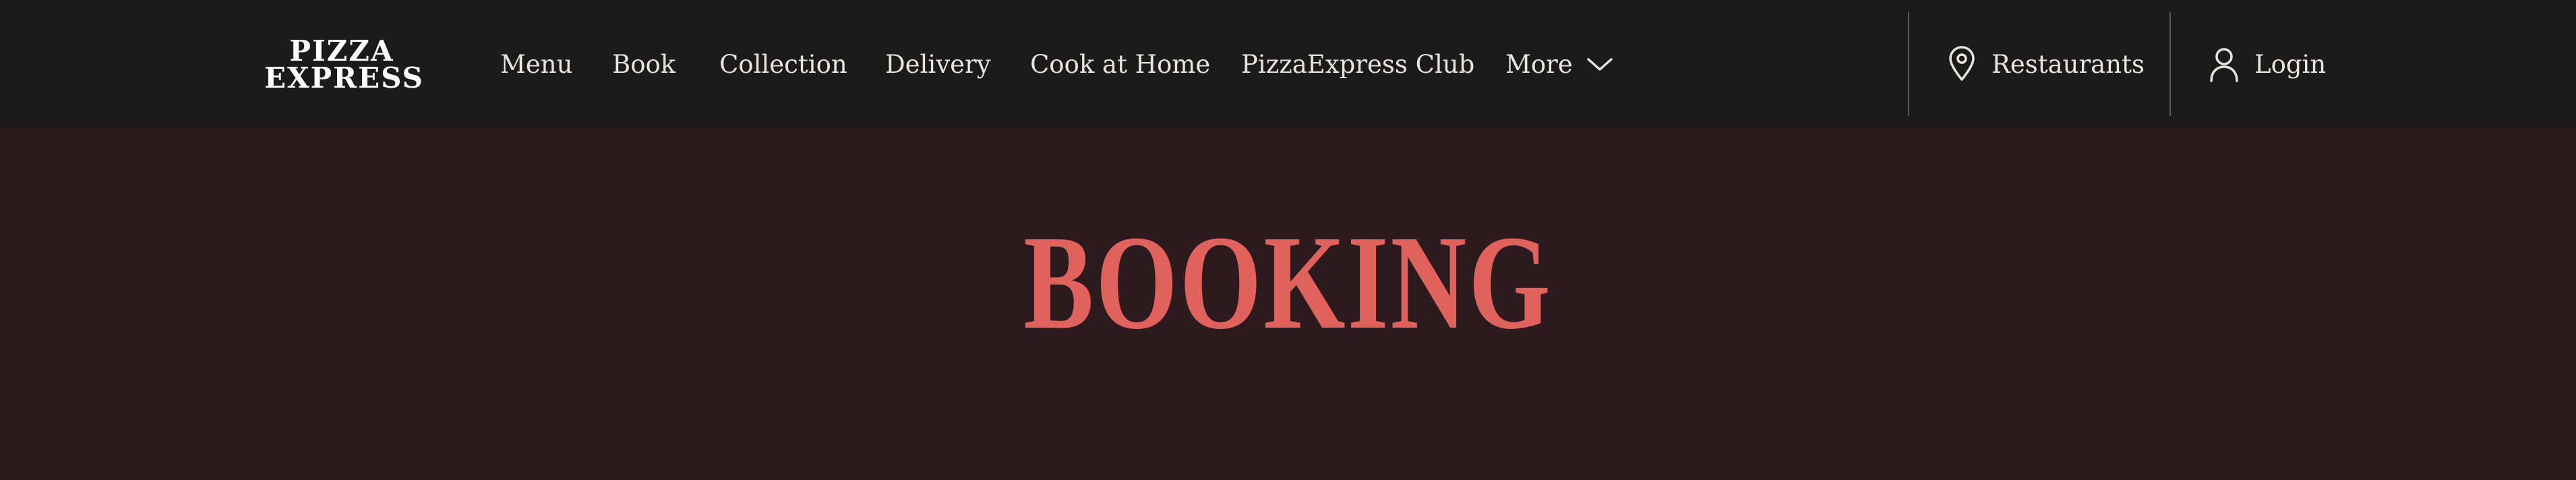 Image resolution: width=2576 pixels, height=480 pixels. I want to click on nav-collection-link: Collection, so click(783, 64).